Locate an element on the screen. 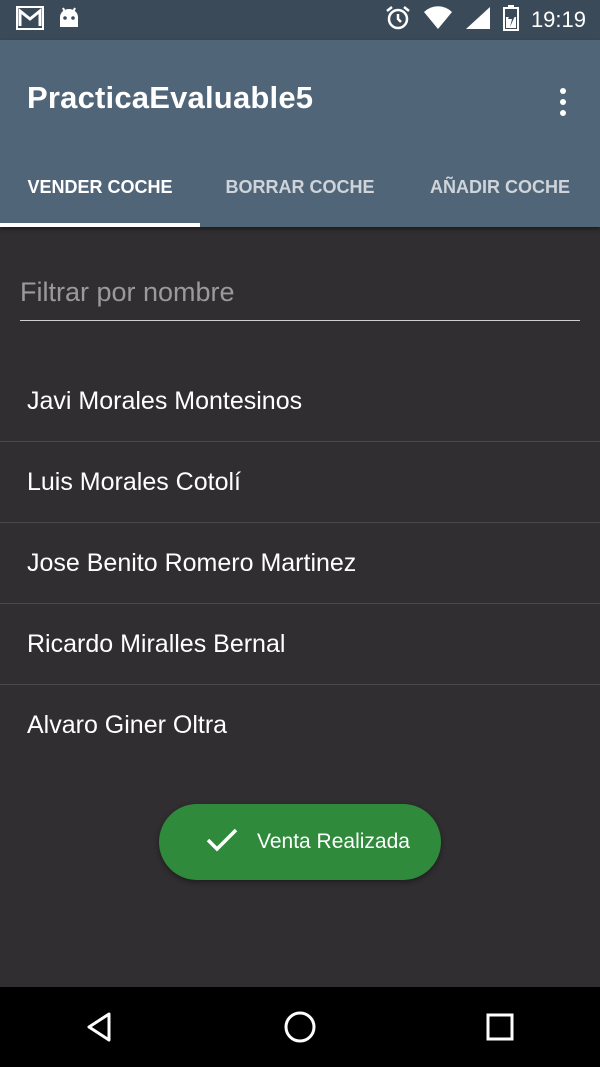 The height and width of the screenshot is (1067, 600). back-icon is located at coordinates (100, 1027).